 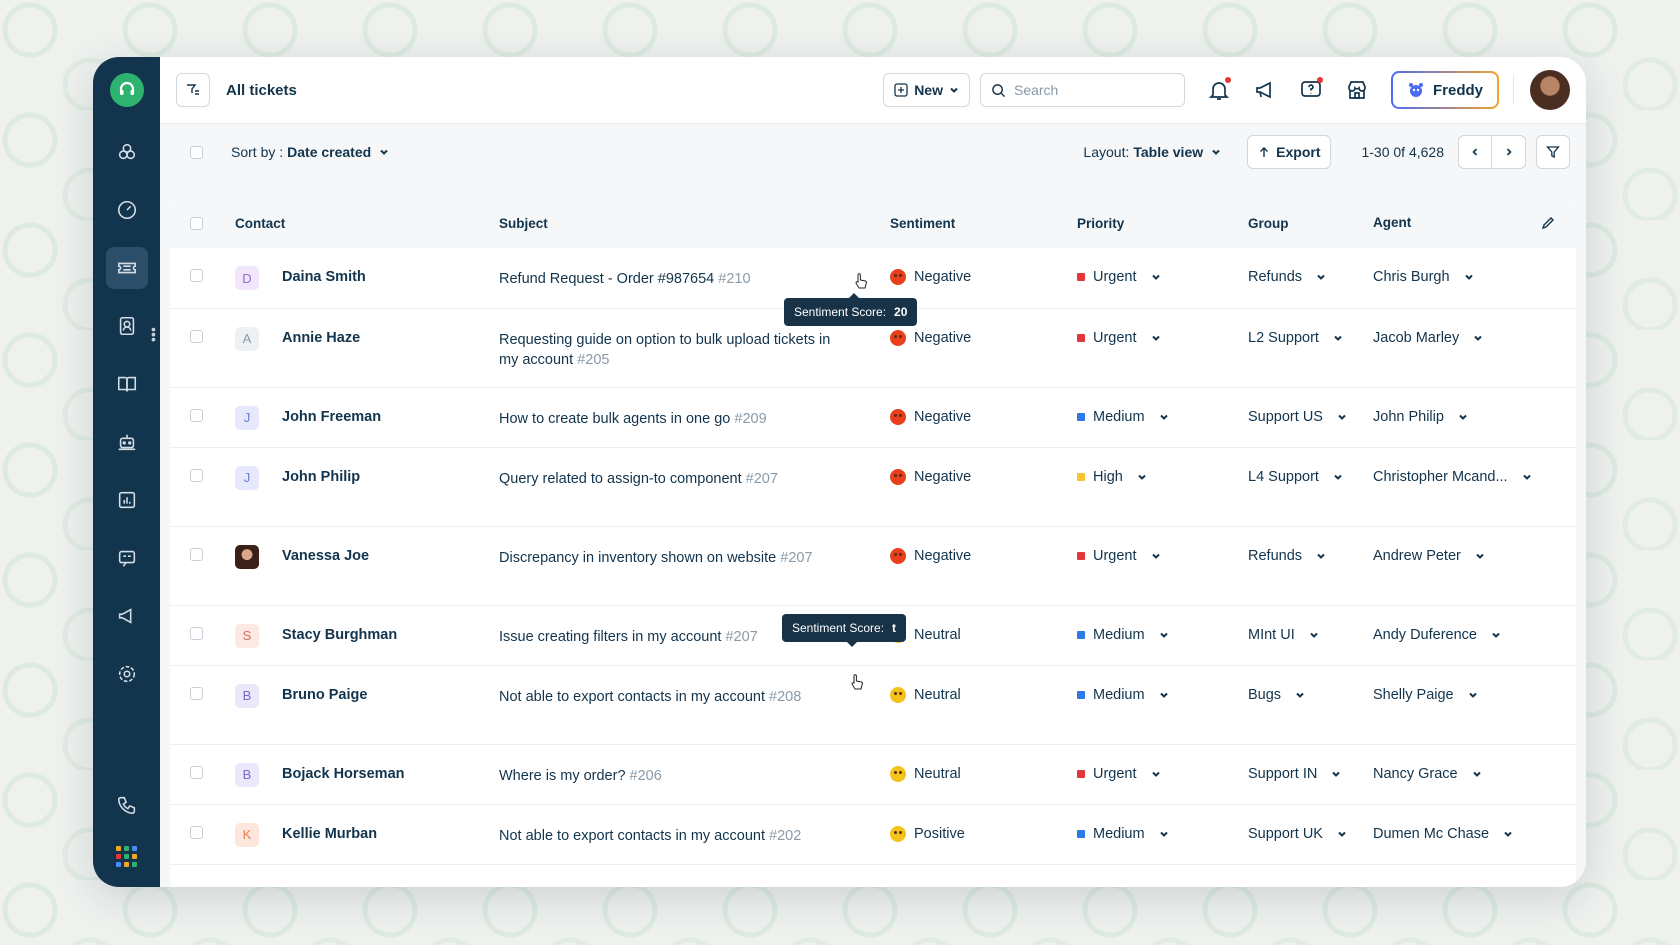 I want to click on header-subject: Subject, so click(x=694, y=223).